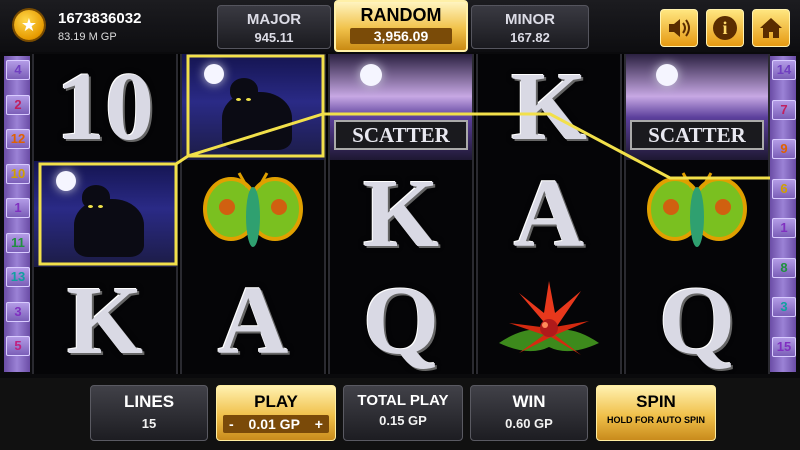 The width and height of the screenshot is (800, 450). Describe the element at coordinates (18, 70) in the screenshot. I see `payline-number-left: 4` at that location.